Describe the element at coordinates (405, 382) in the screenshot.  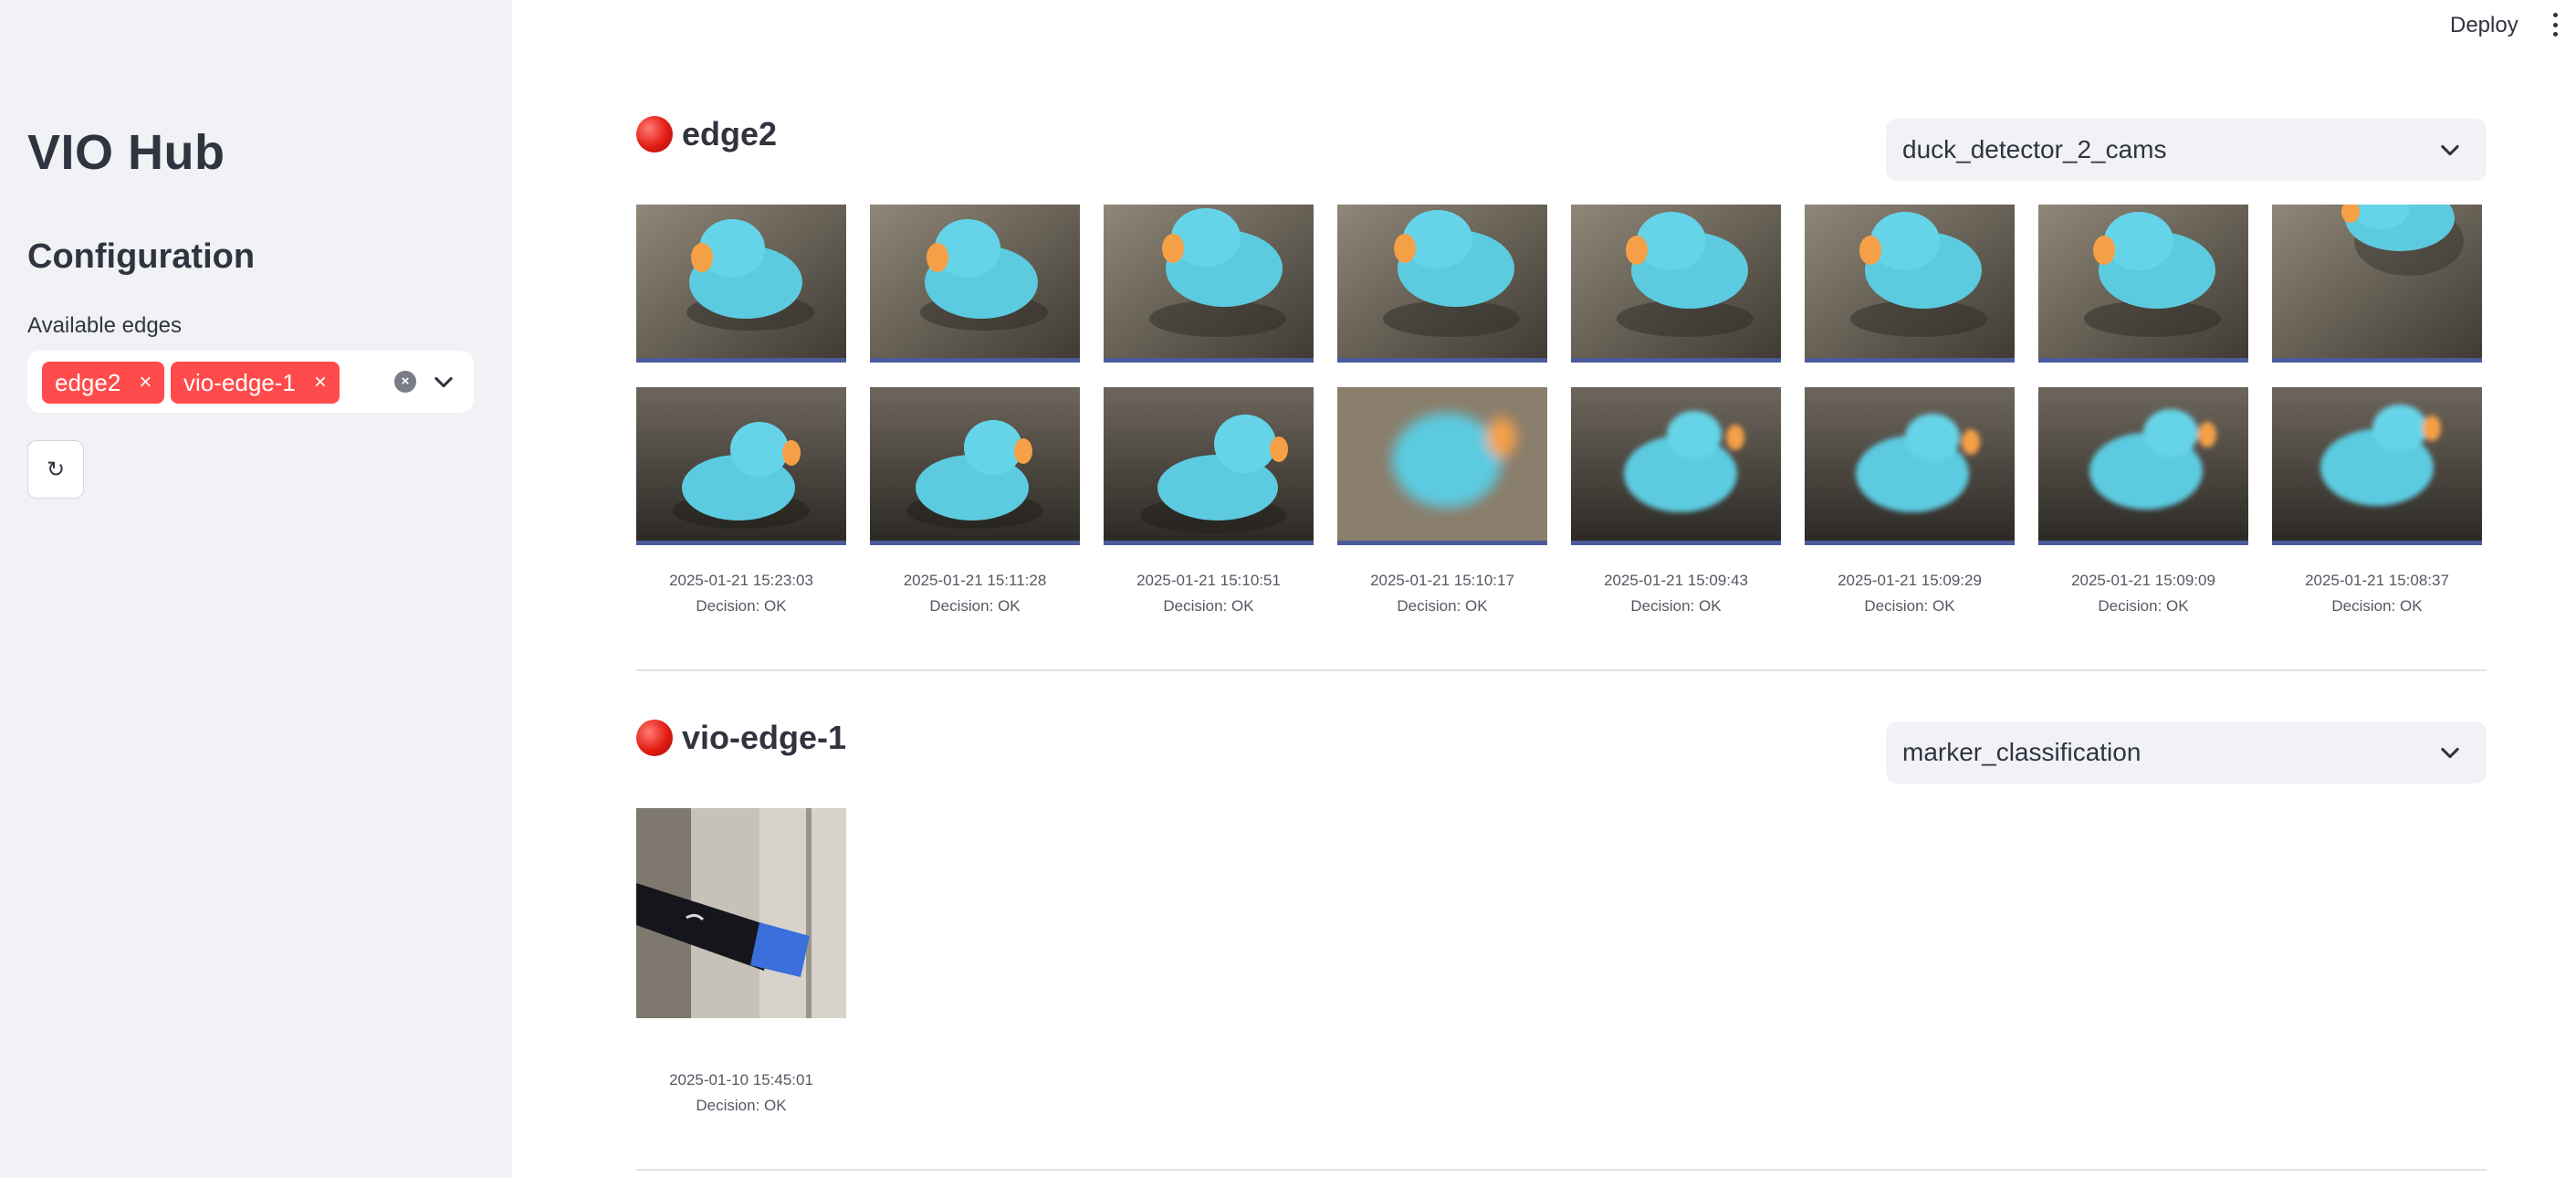
I see `clear-all-icon: ×` at that location.